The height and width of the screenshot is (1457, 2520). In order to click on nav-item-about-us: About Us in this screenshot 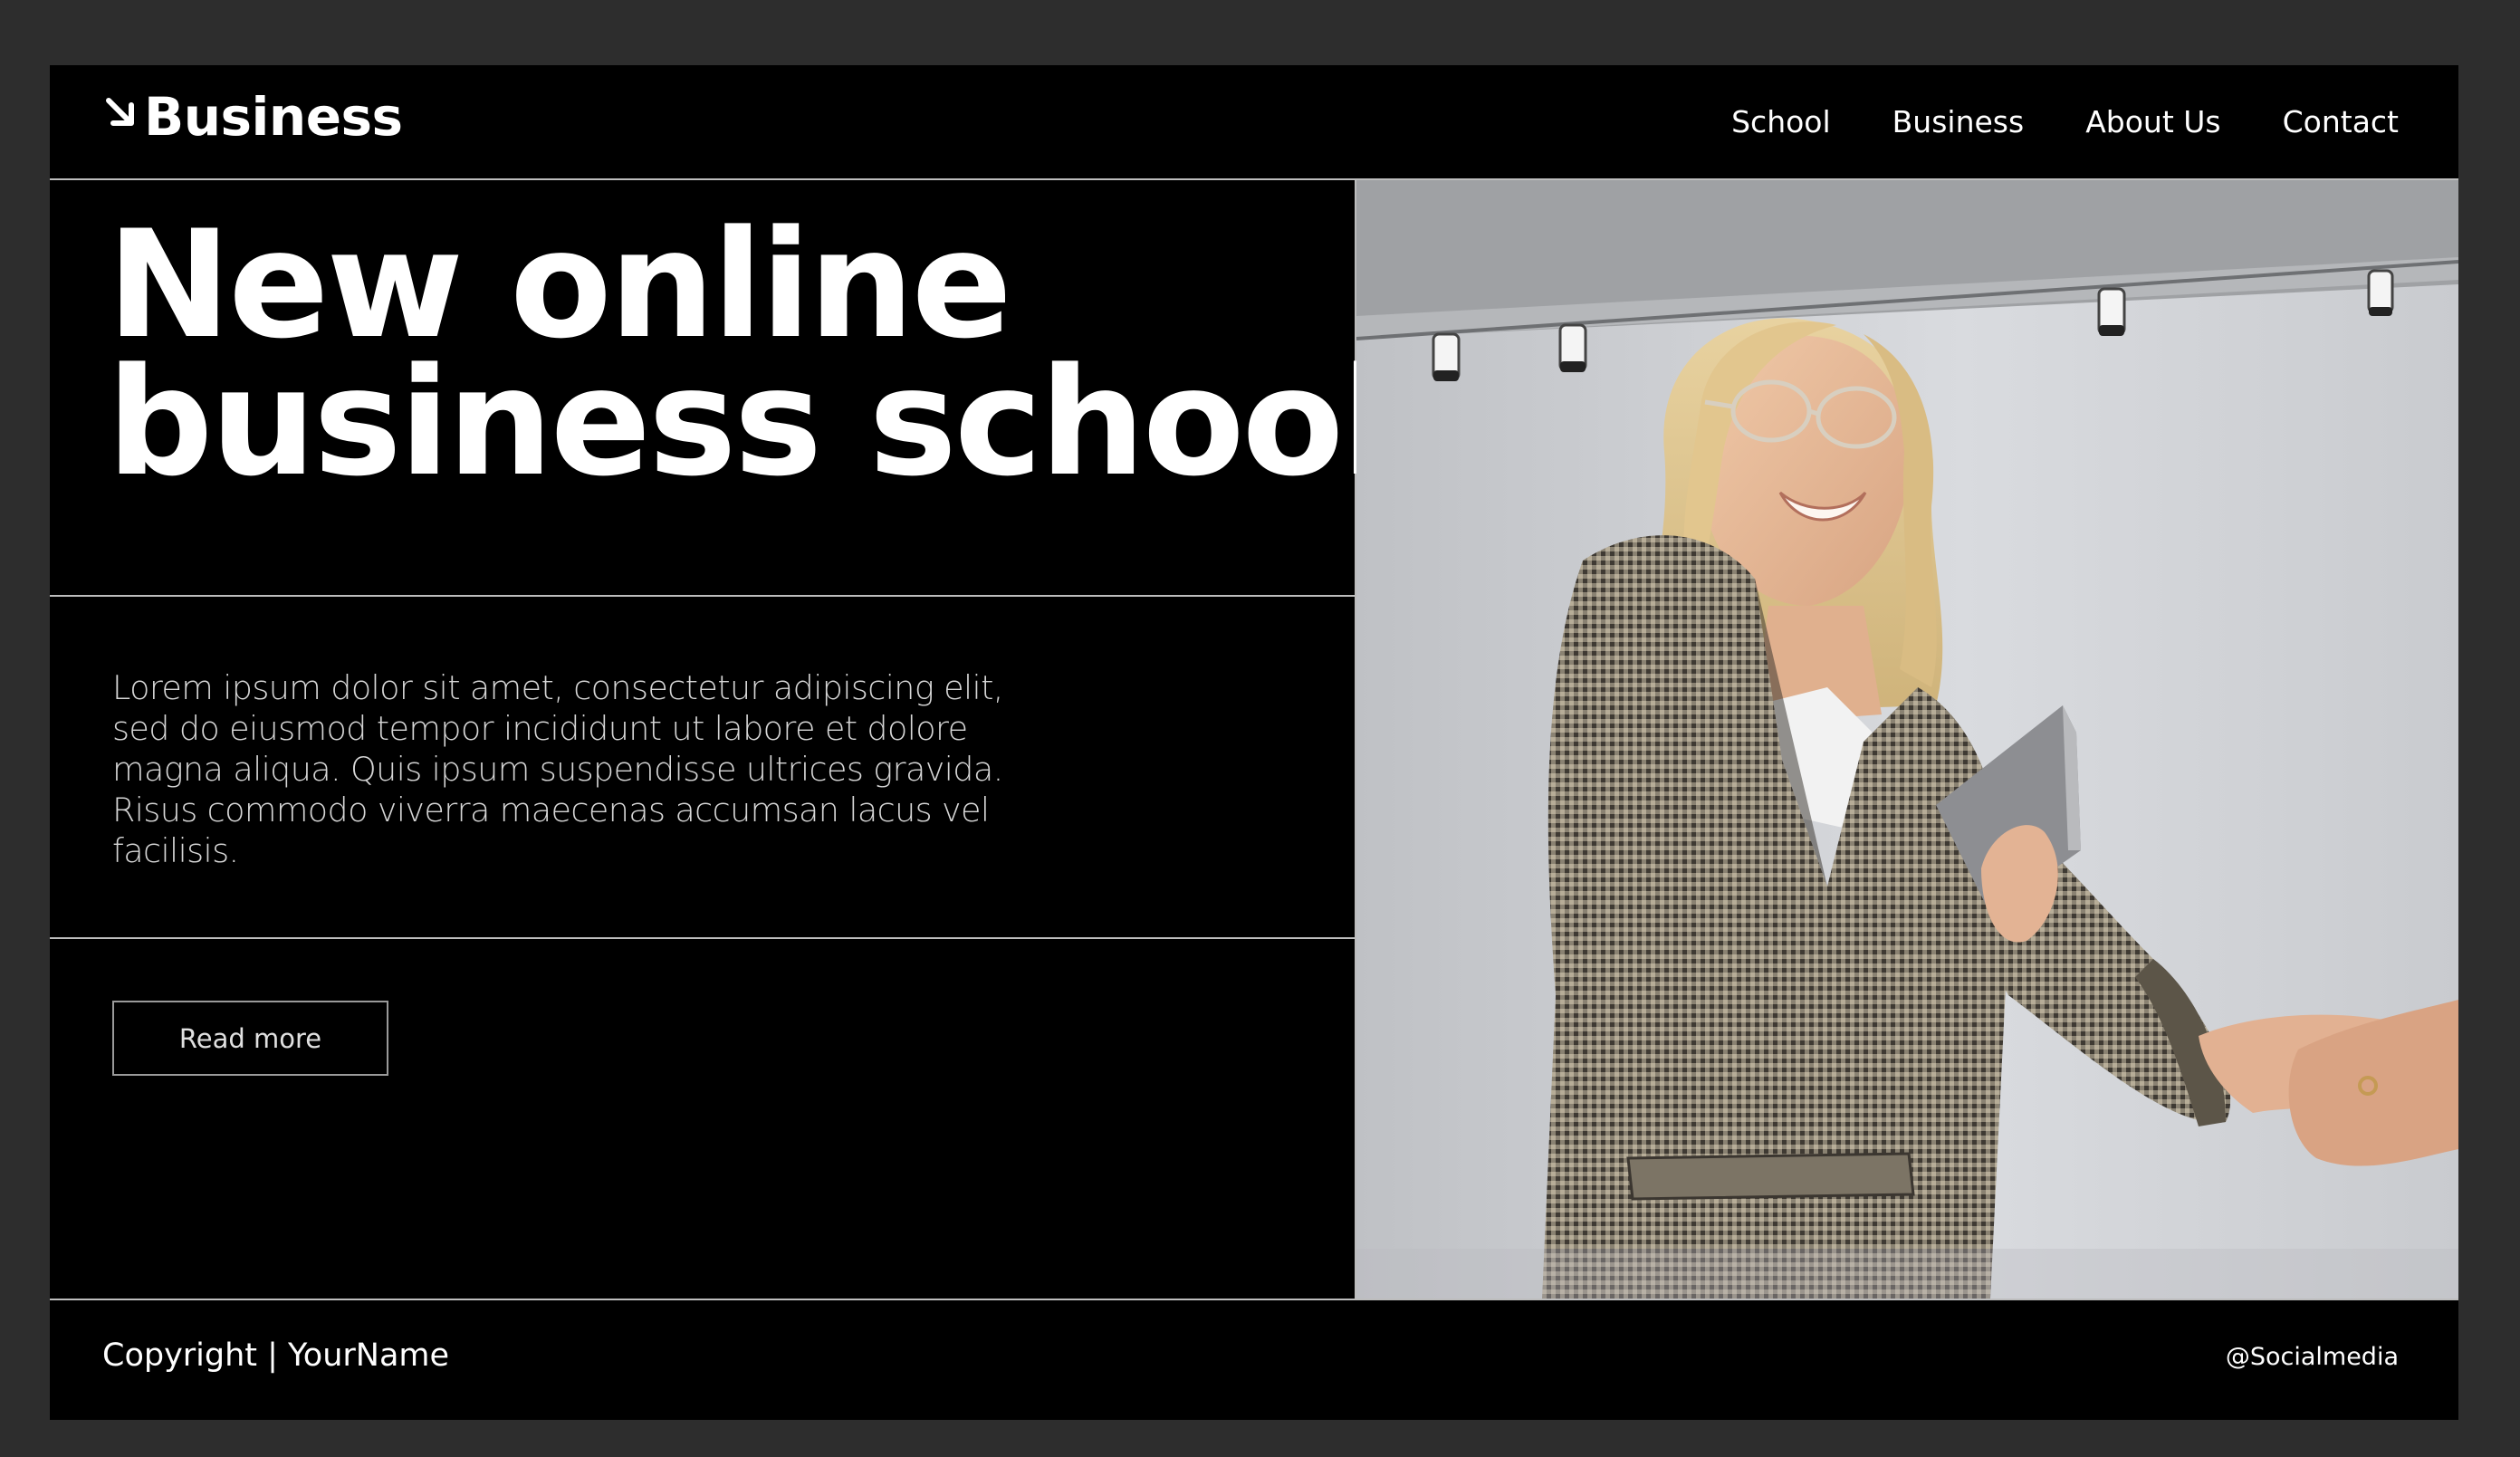, I will do `click(2152, 122)`.